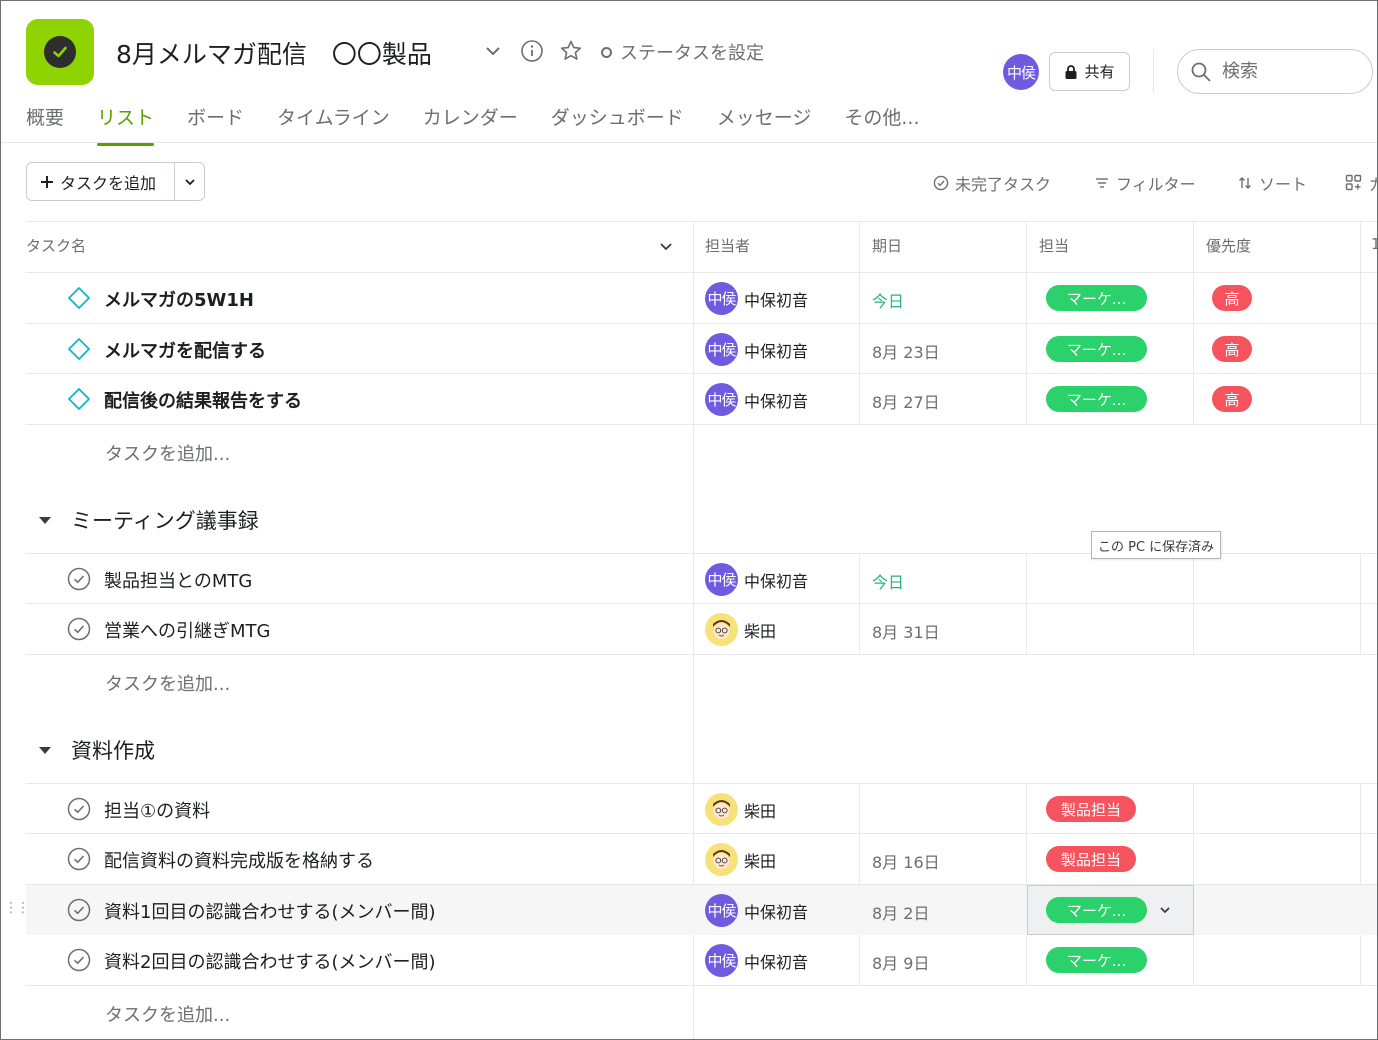 Image resolution: width=1378 pixels, height=1040 pixels. What do you see at coordinates (126, 123) in the screenshot?
I see `tab-list: リスト` at bounding box center [126, 123].